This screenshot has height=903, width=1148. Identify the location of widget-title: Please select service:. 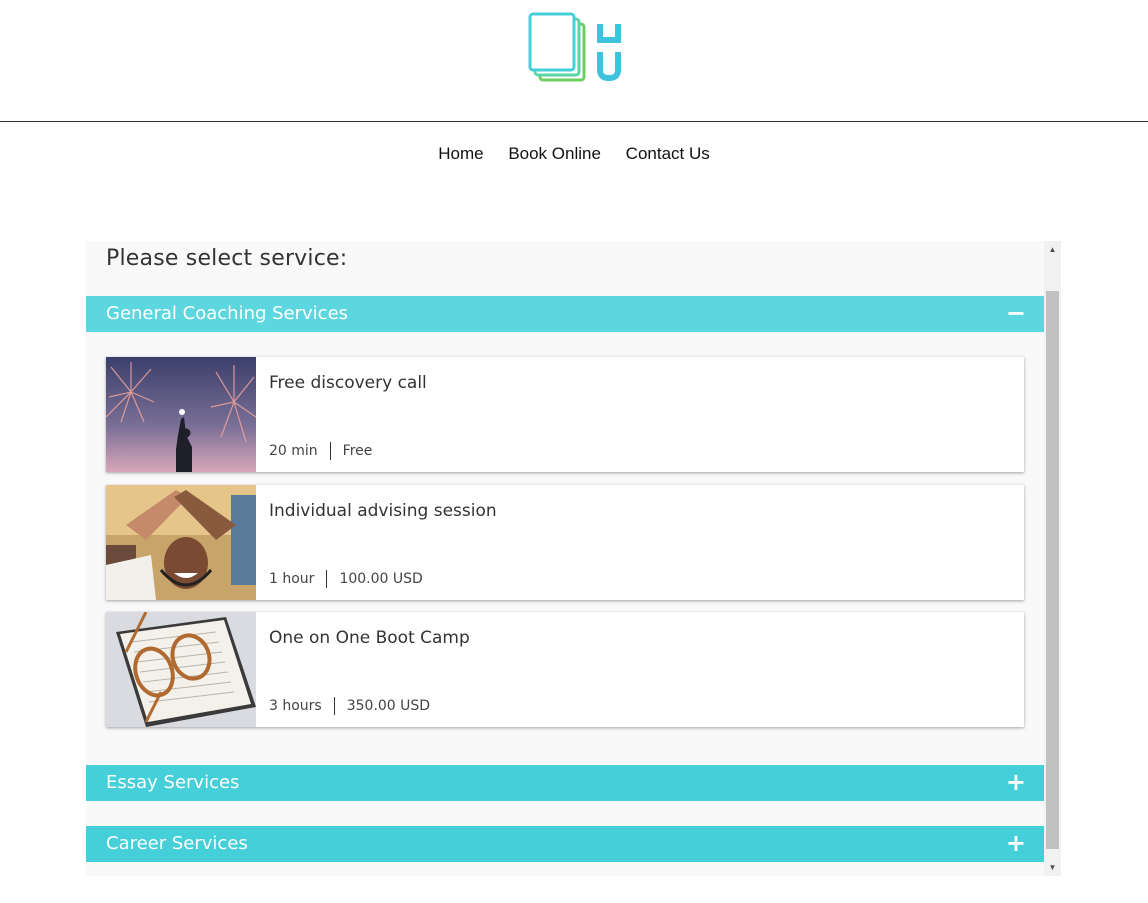
(227, 258).